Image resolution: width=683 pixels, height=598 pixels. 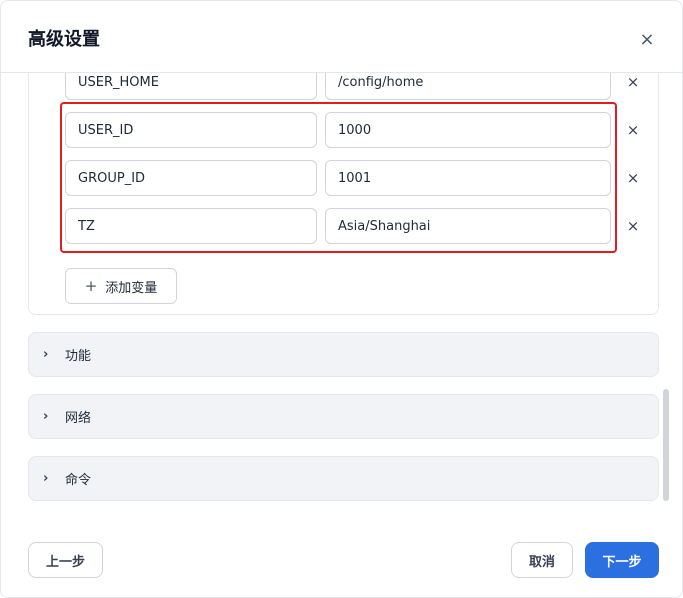 I want to click on env-row: GROUP_ID 1001 ×, so click(x=343, y=178).